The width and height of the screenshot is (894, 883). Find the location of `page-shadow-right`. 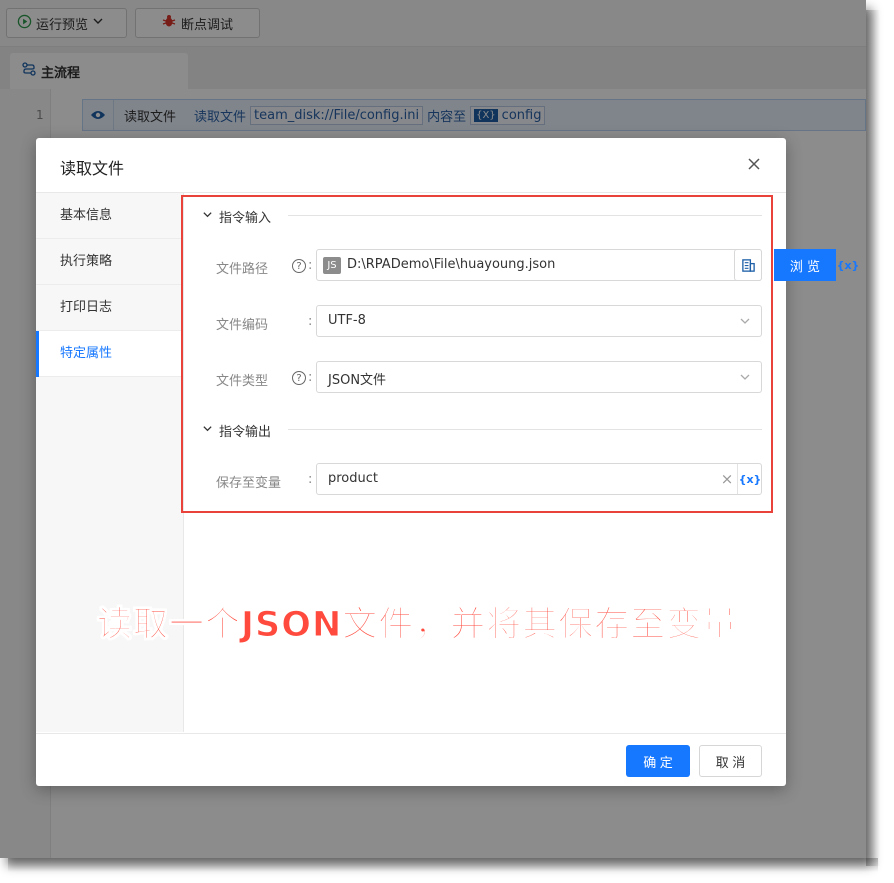

page-shadow-right is located at coordinates (873, 438).